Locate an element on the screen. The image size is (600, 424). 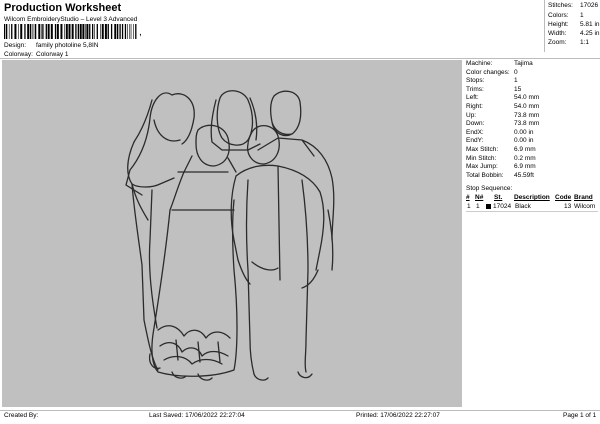
worksheet-title: Production Worksheet is located at coordinates (63, 8).